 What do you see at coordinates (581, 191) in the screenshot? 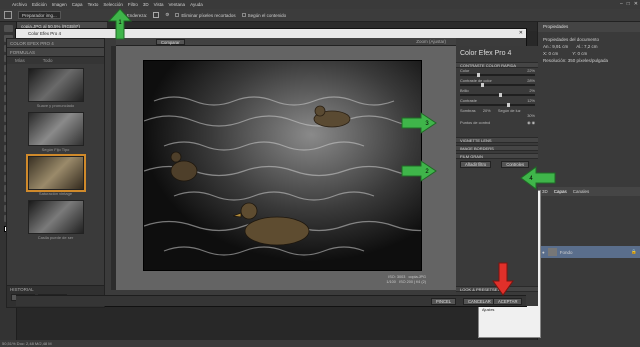
I see `tab-canales: Canales` at bounding box center [581, 191].